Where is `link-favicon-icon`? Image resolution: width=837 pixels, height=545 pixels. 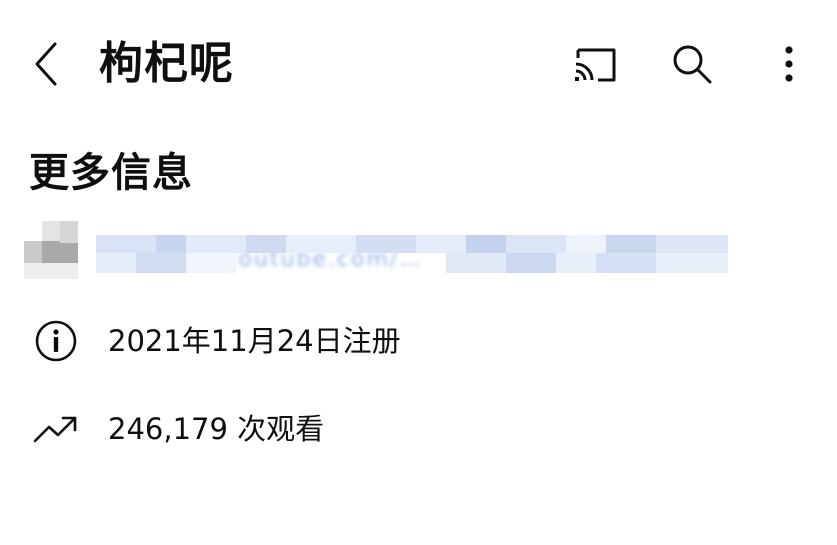
link-favicon-icon is located at coordinates (52, 248).